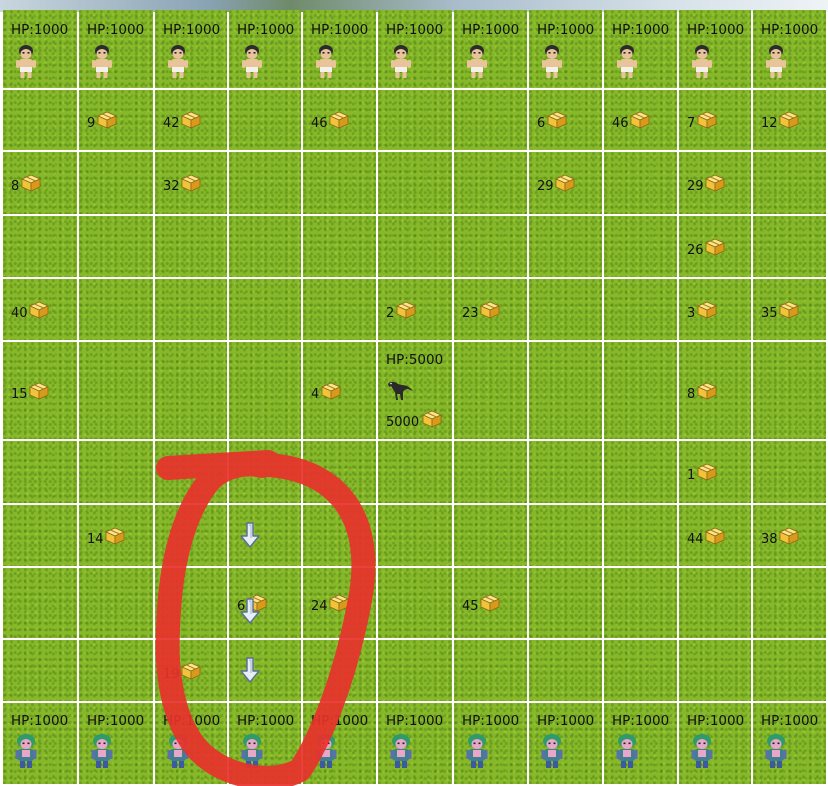  I want to click on crate-value: 14, so click(95, 539).